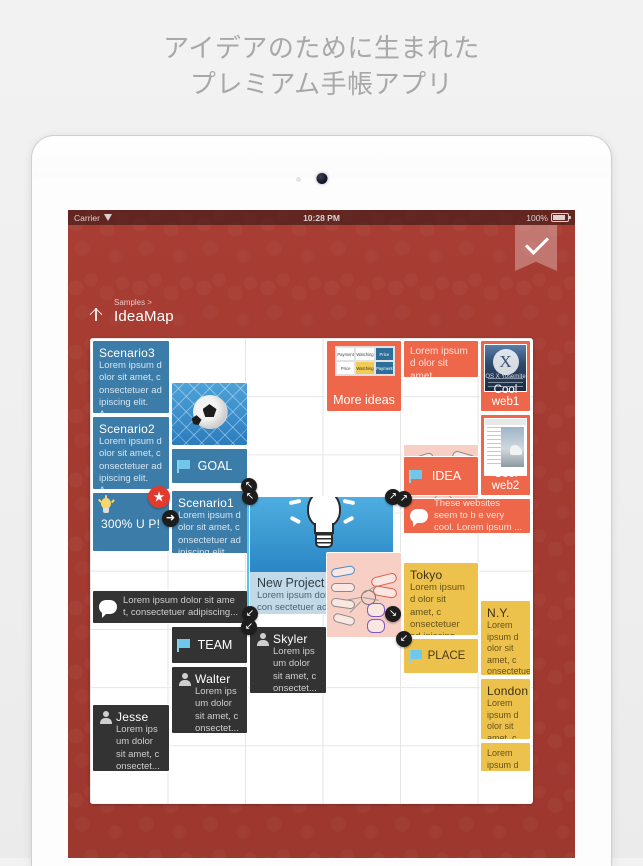  Describe the element at coordinates (505, 362) in the screenshot. I see `x-logo-icon: X` at that location.